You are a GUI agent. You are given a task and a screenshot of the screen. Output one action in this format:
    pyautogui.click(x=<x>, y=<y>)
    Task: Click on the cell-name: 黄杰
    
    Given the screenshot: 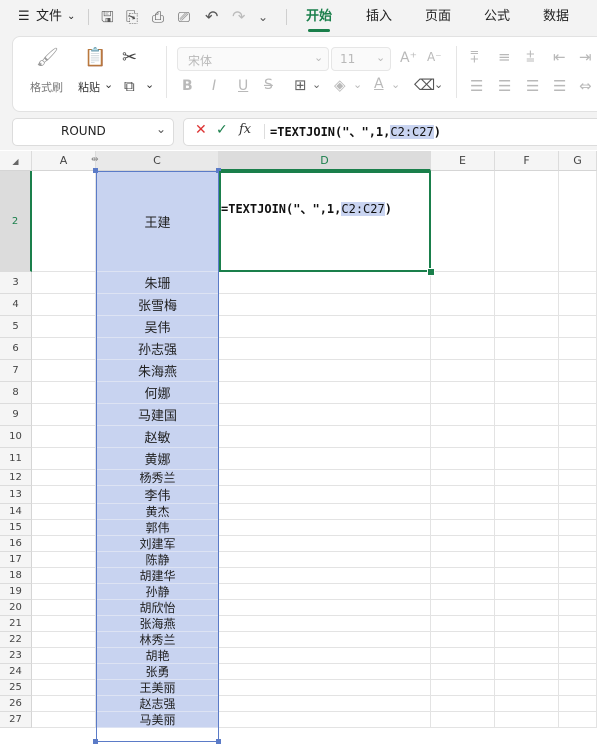 What is the action you would take?
    pyautogui.click(x=157, y=512)
    